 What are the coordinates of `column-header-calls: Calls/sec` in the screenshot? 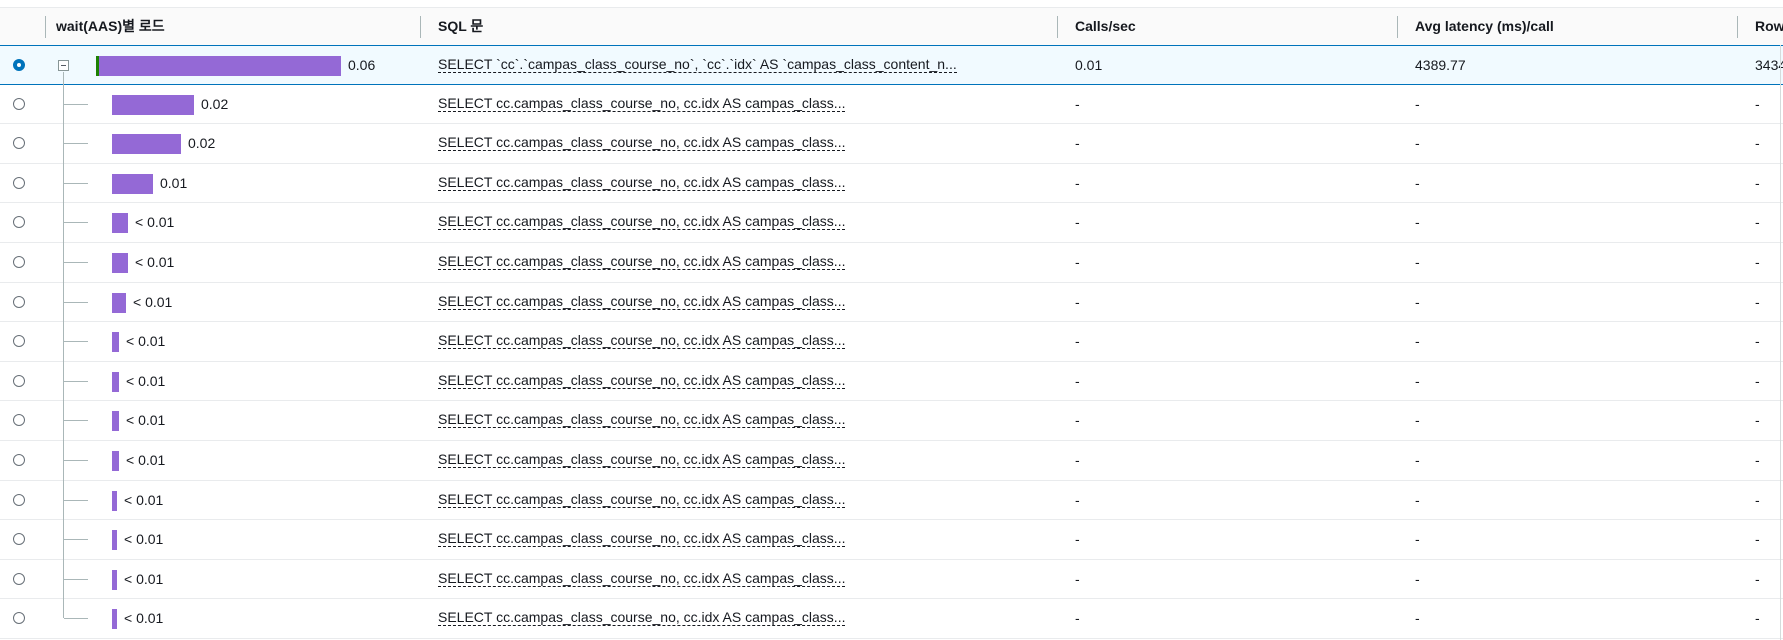 It's located at (1105, 26).